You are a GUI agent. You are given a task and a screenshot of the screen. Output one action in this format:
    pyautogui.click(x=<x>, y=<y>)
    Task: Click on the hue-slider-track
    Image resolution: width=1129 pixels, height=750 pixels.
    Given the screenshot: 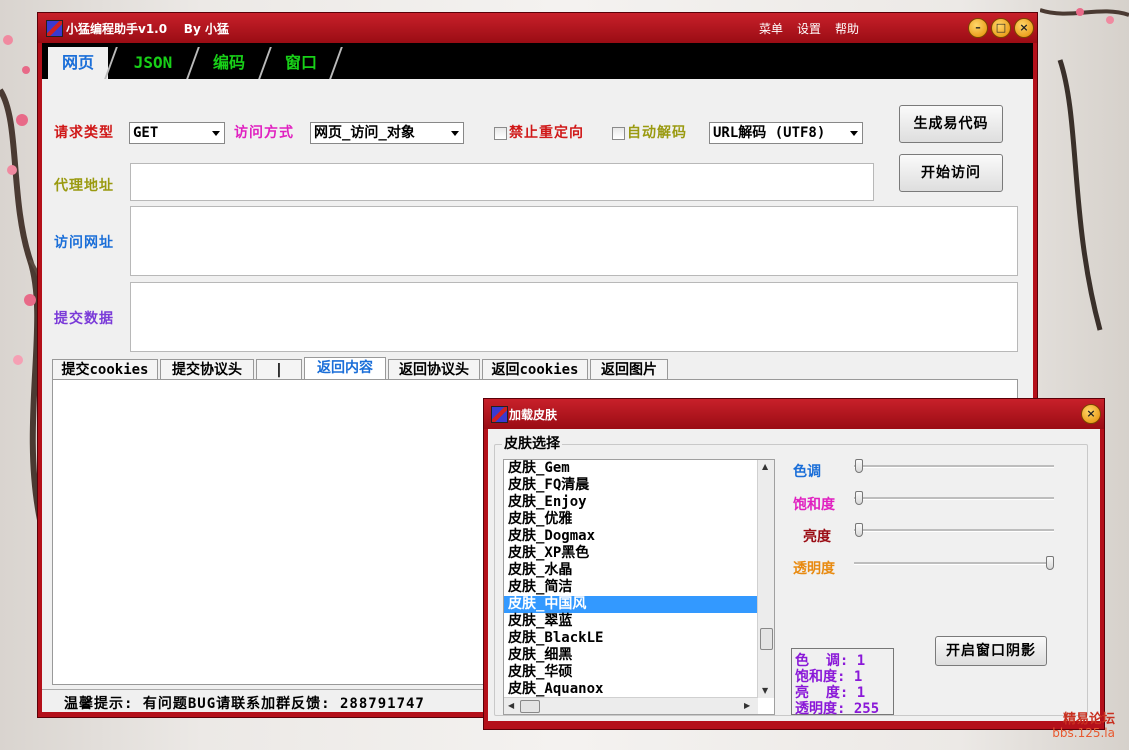 What is the action you would take?
    pyautogui.click(x=954, y=466)
    